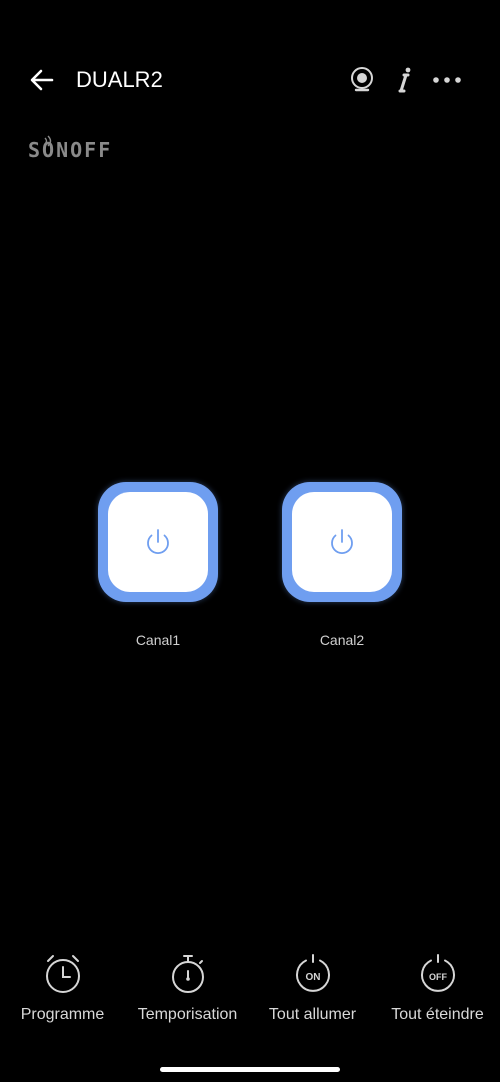 The height and width of the screenshot is (1082, 500). I want to click on channel-2-switch, so click(342, 542).